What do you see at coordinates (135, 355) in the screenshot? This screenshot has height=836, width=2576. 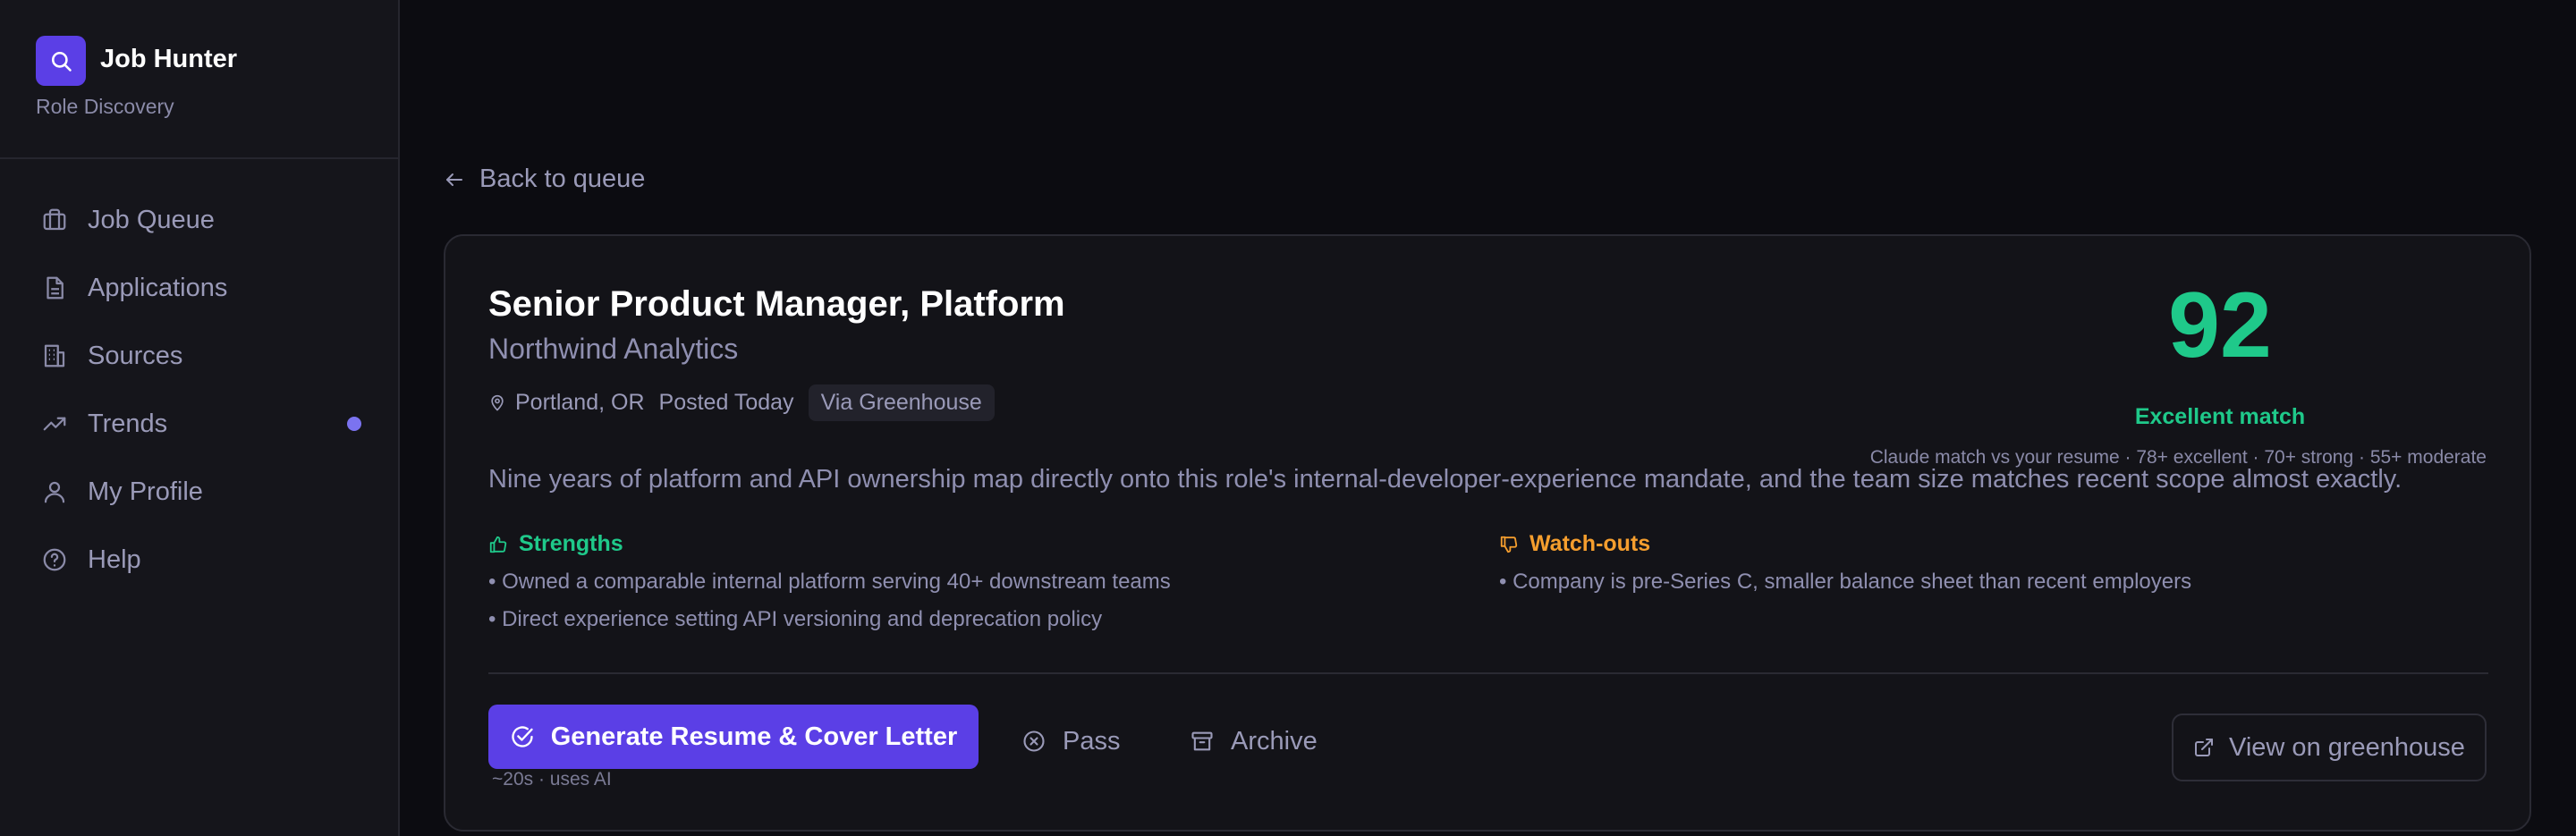 I see `sidebar-item-label: Sources` at bounding box center [135, 355].